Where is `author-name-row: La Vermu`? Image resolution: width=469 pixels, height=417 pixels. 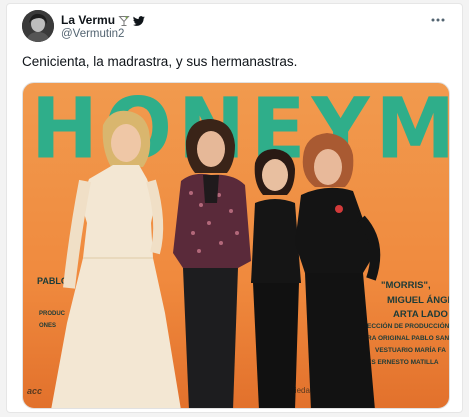
author-name-row: La Vermu is located at coordinates (103, 20).